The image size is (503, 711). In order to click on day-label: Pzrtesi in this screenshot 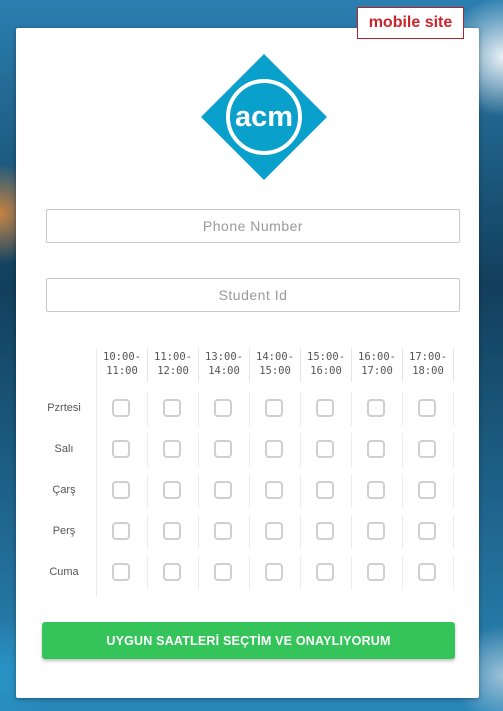, I will do `click(64, 408)`.